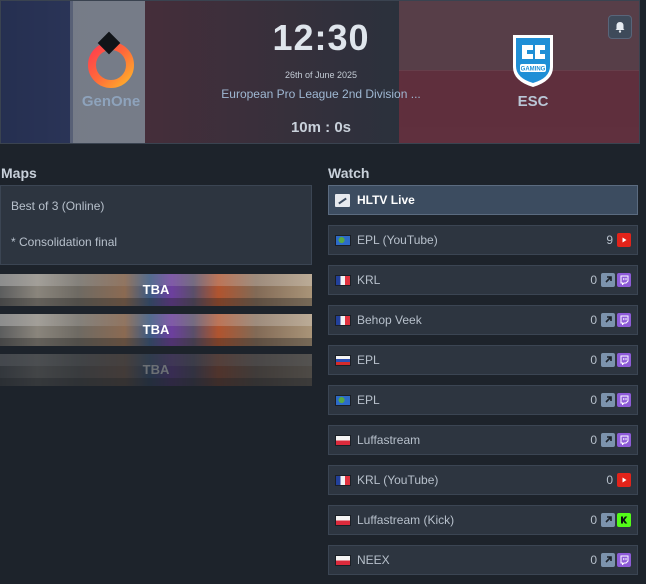 Image resolution: width=646 pixels, height=584 pixels. Describe the element at coordinates (321, 75) in the screenshot. I see `match-date: 26th of June 2025` at that location.